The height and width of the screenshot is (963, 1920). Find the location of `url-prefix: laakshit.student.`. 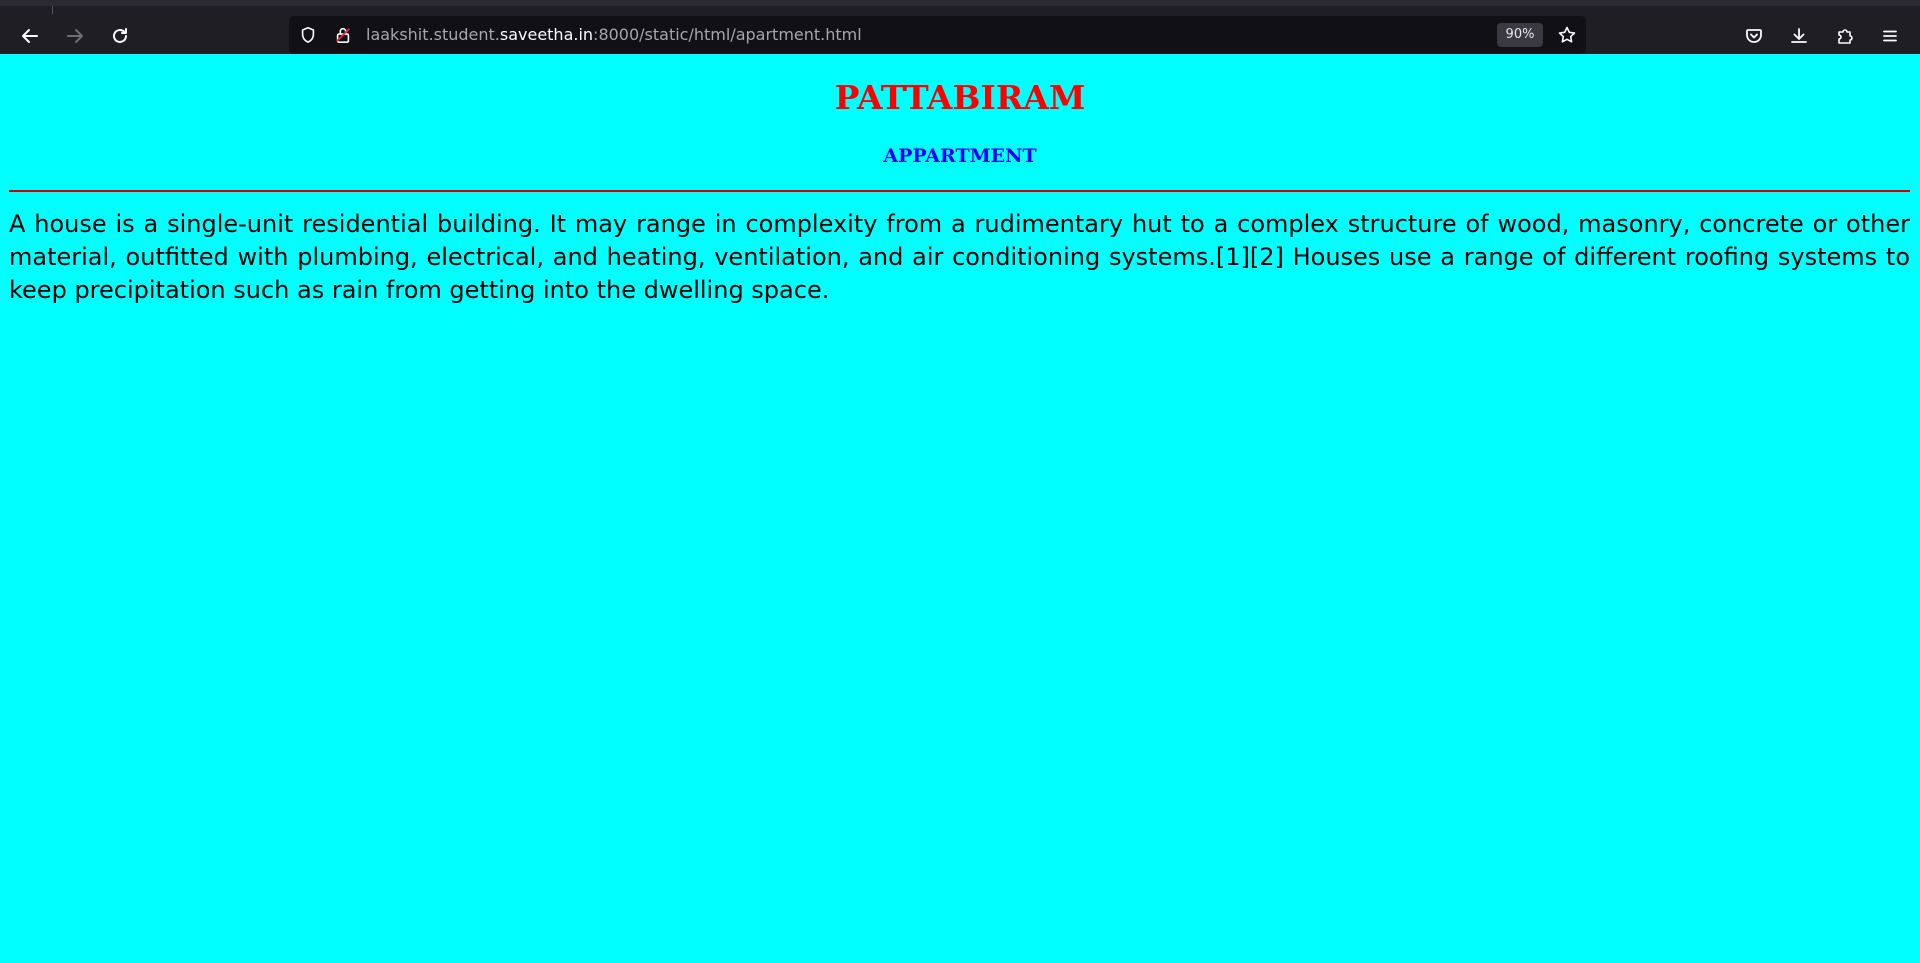

url-prefix: laakshit.student. is located at coordinates (433, 34).